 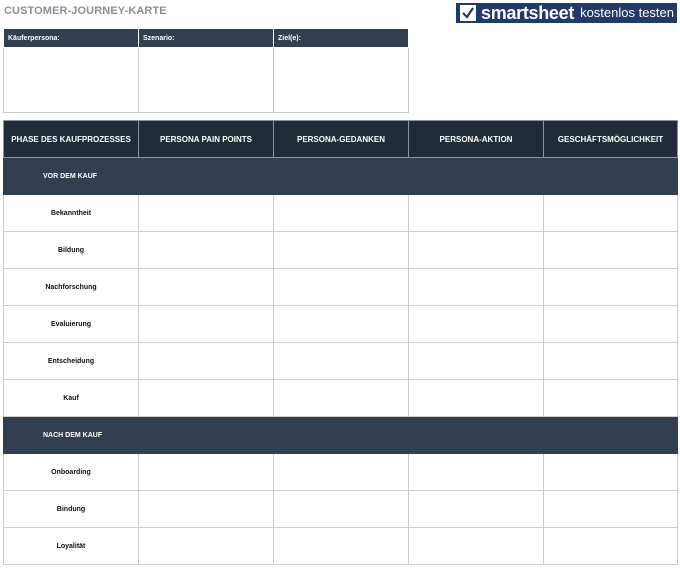 I want to click on phase-label: Bekanntheit, so click(x=71, y=213).